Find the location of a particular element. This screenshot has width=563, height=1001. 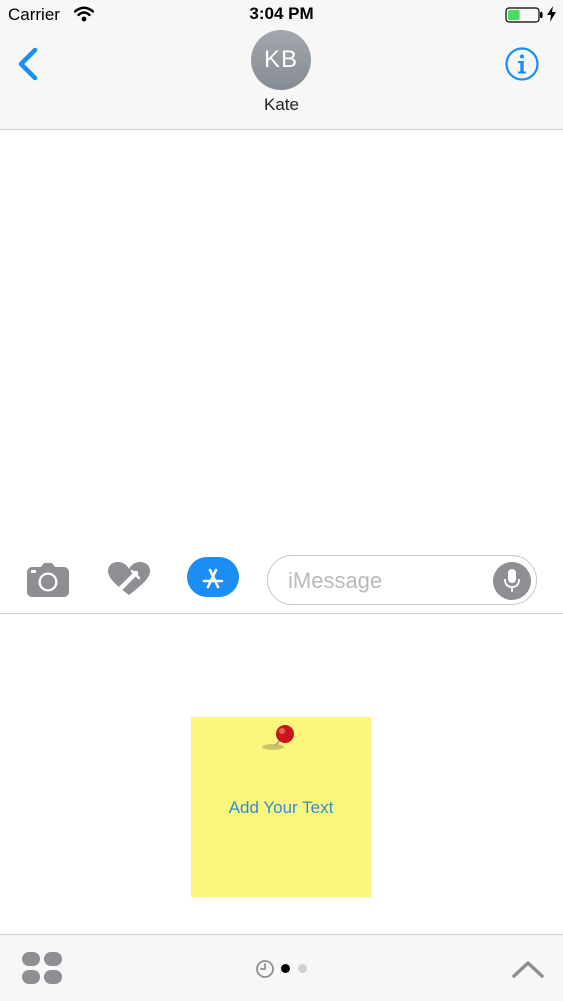

info-icon is located at coordinates (522, 66).